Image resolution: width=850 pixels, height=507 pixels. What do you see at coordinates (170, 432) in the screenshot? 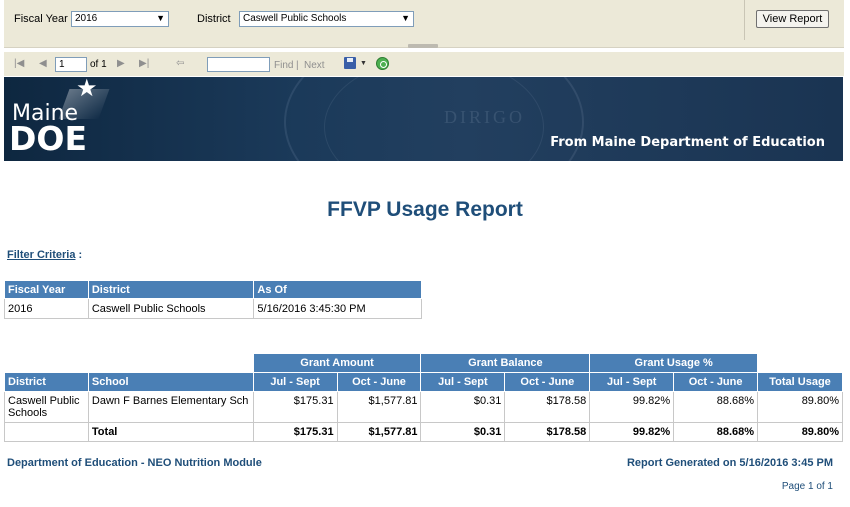
I see `table-cell: Total` at bounding box center [170, 432].